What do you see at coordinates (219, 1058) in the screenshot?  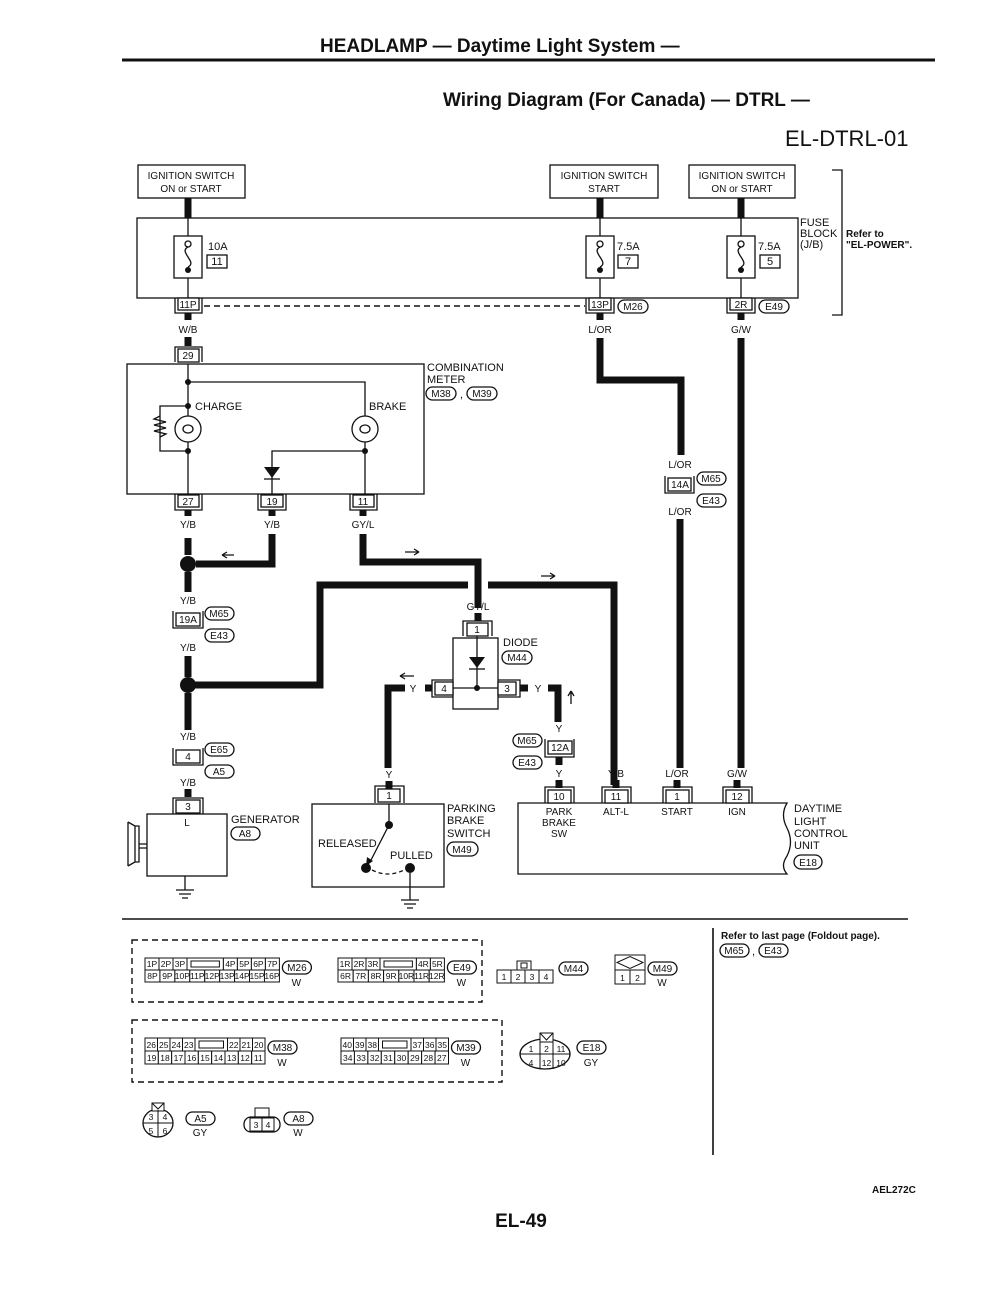 I see `pin-label: 14` at bounding box center [219, 1058].